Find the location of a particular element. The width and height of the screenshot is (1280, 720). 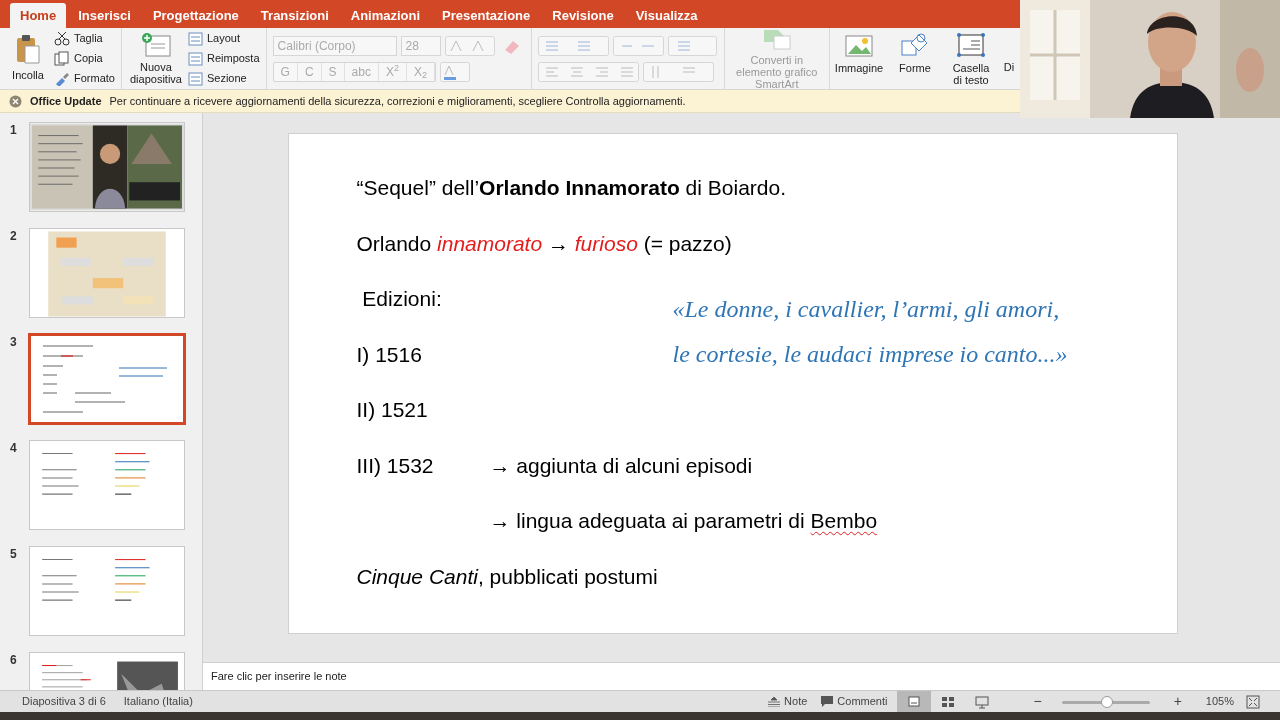

zoom-level: 105% is located at coordinates (1219, 702).